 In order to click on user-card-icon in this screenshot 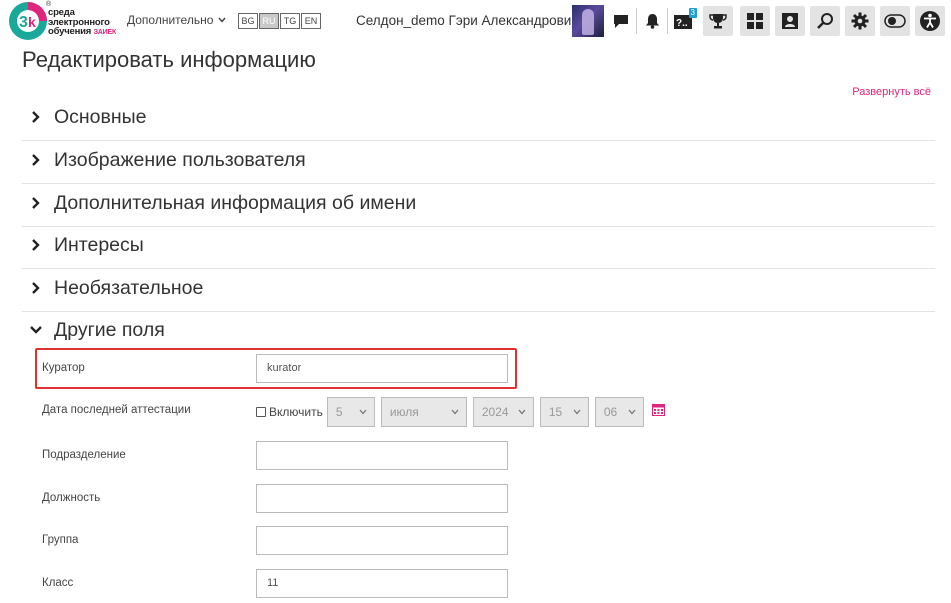, I will do `click(790, 21)`.